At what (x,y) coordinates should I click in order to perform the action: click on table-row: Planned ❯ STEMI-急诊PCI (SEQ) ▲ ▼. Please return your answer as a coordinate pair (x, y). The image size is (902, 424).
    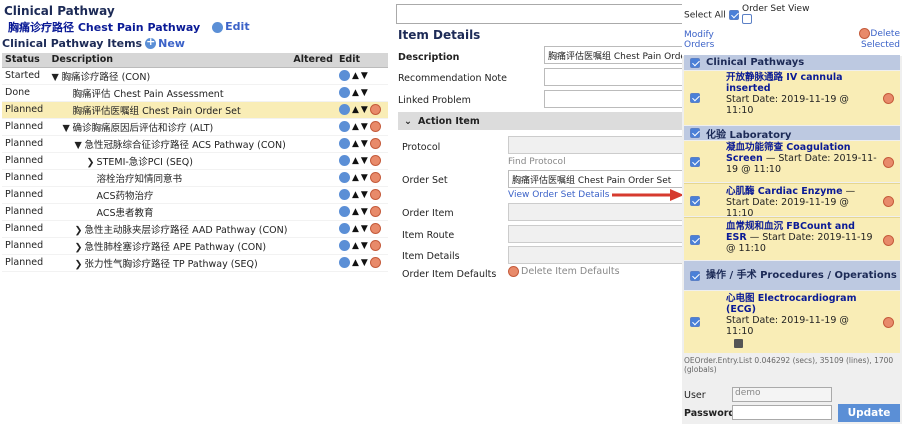
    Looking at the image, I should click on (195, 161).